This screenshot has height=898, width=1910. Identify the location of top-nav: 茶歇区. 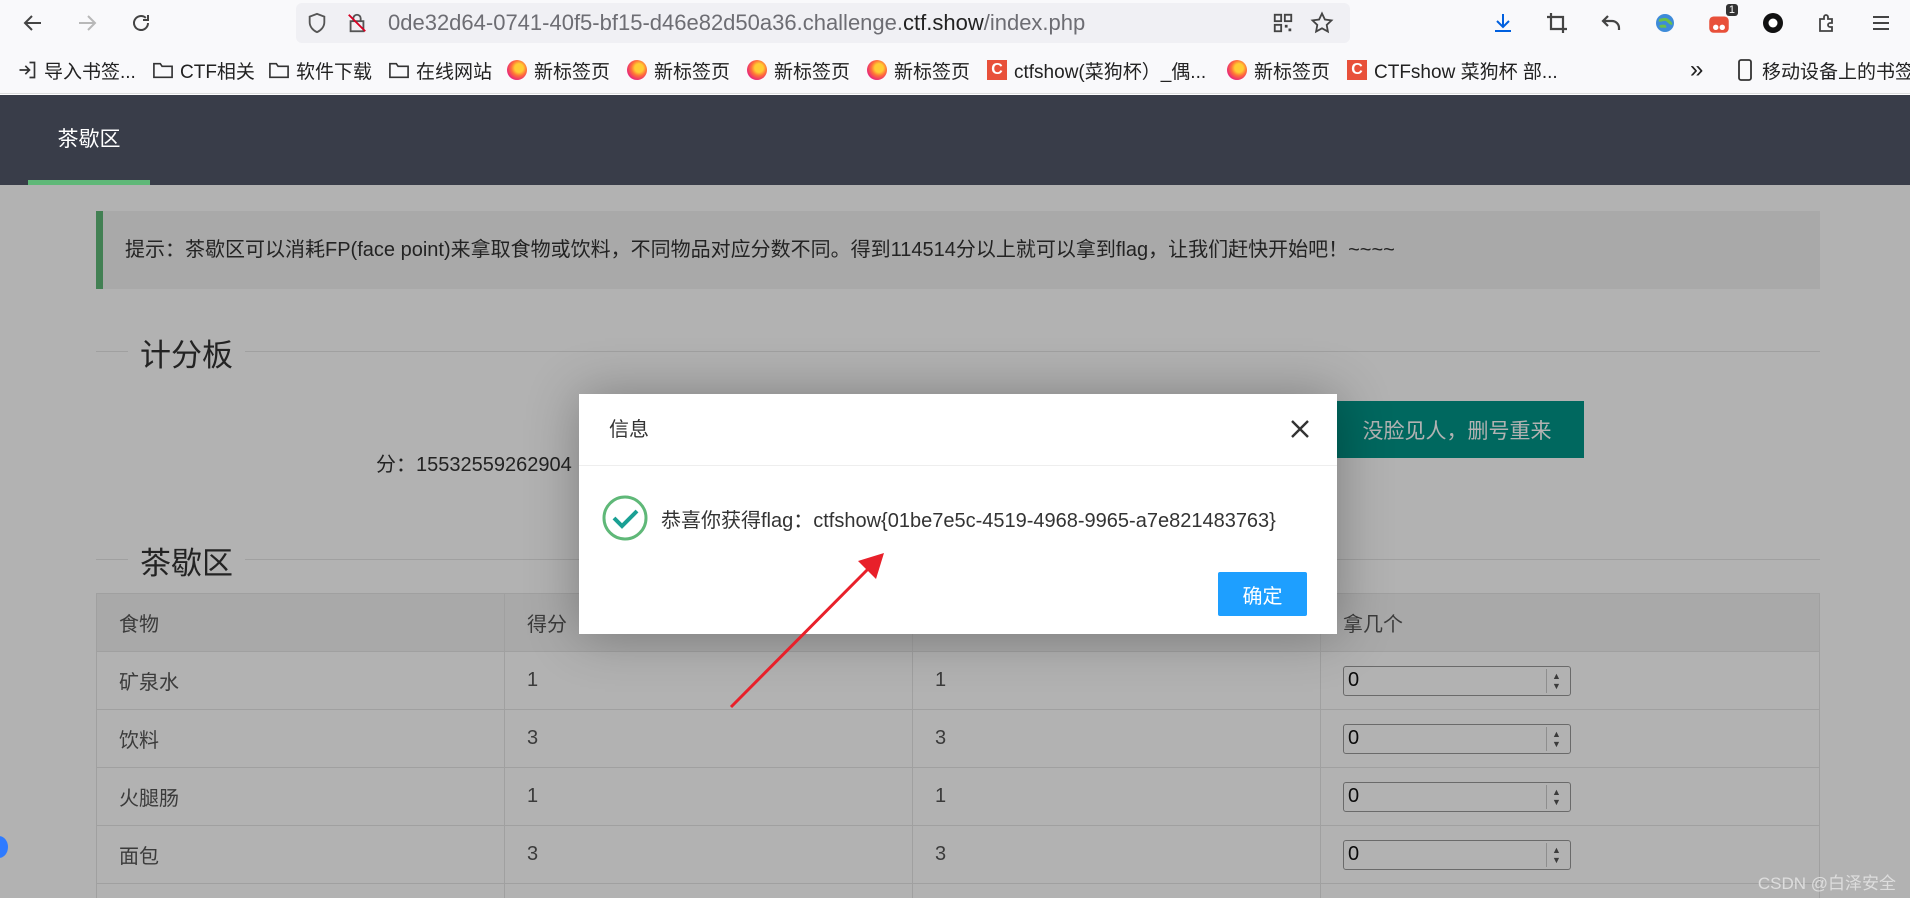
(955, 140).